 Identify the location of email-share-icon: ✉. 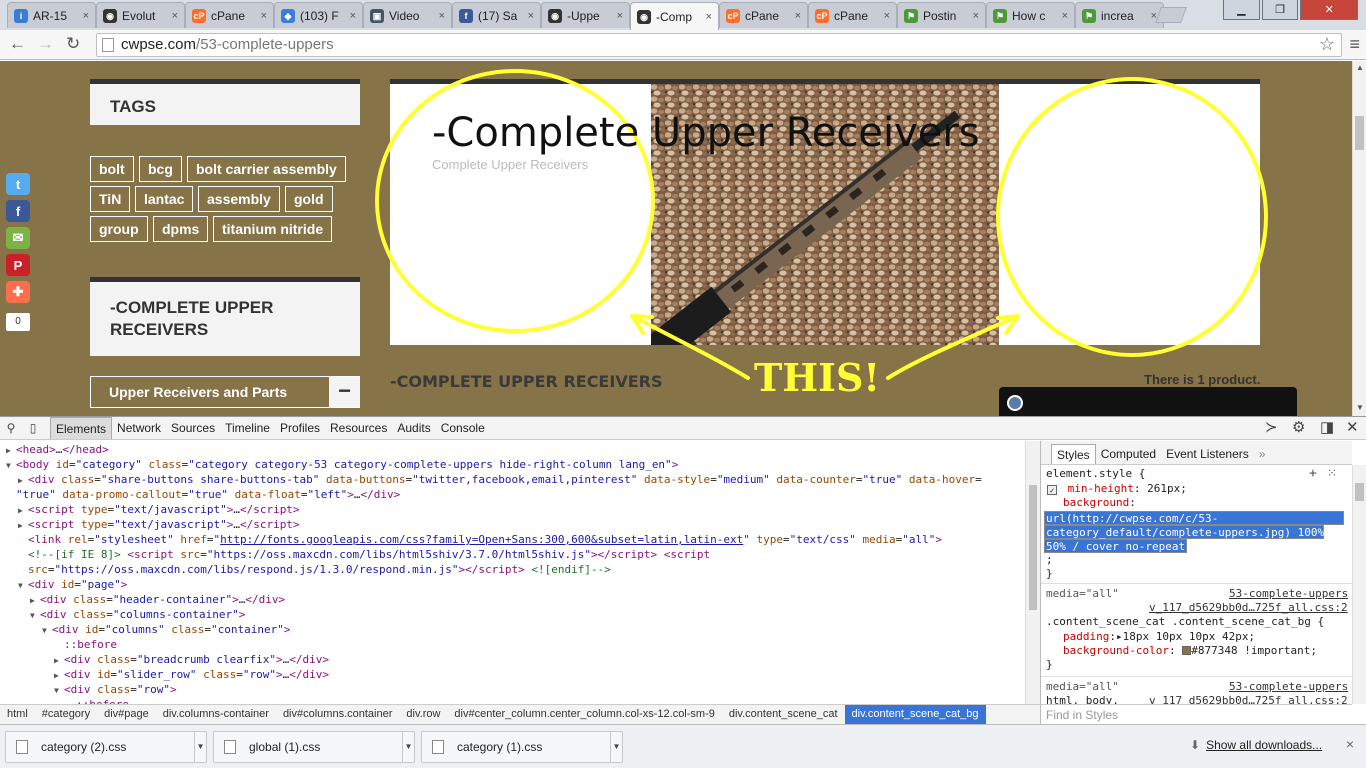
(18, 238).